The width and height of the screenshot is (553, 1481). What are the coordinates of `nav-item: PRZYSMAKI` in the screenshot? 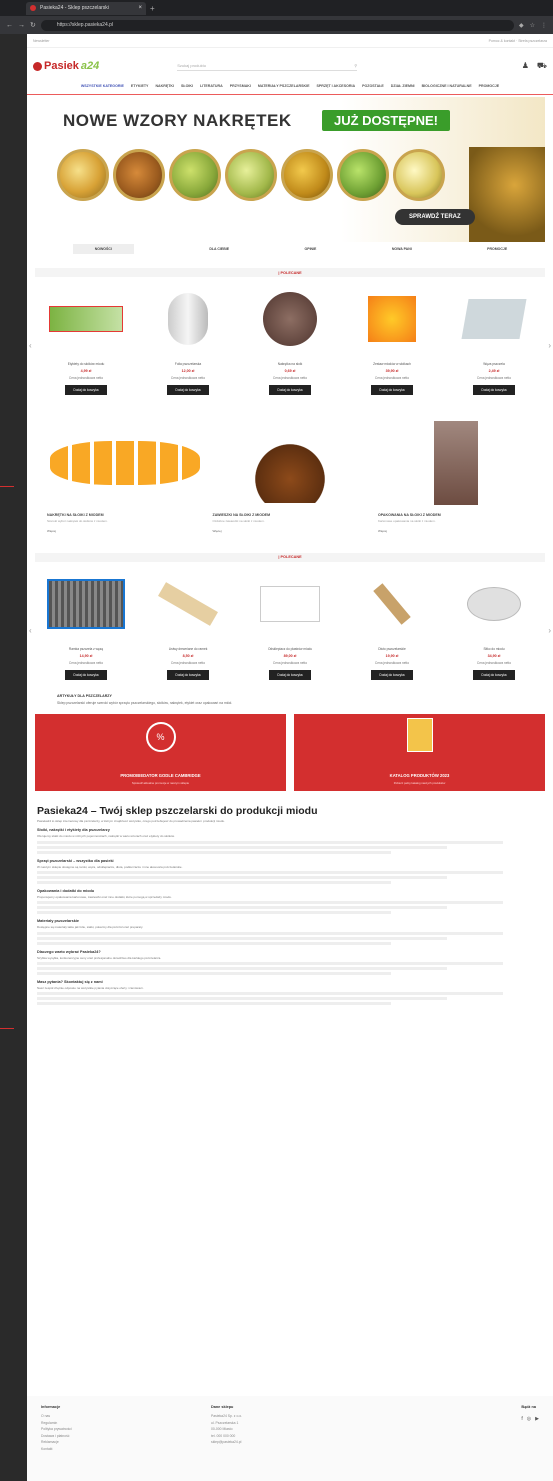 It's located at (240, 86).